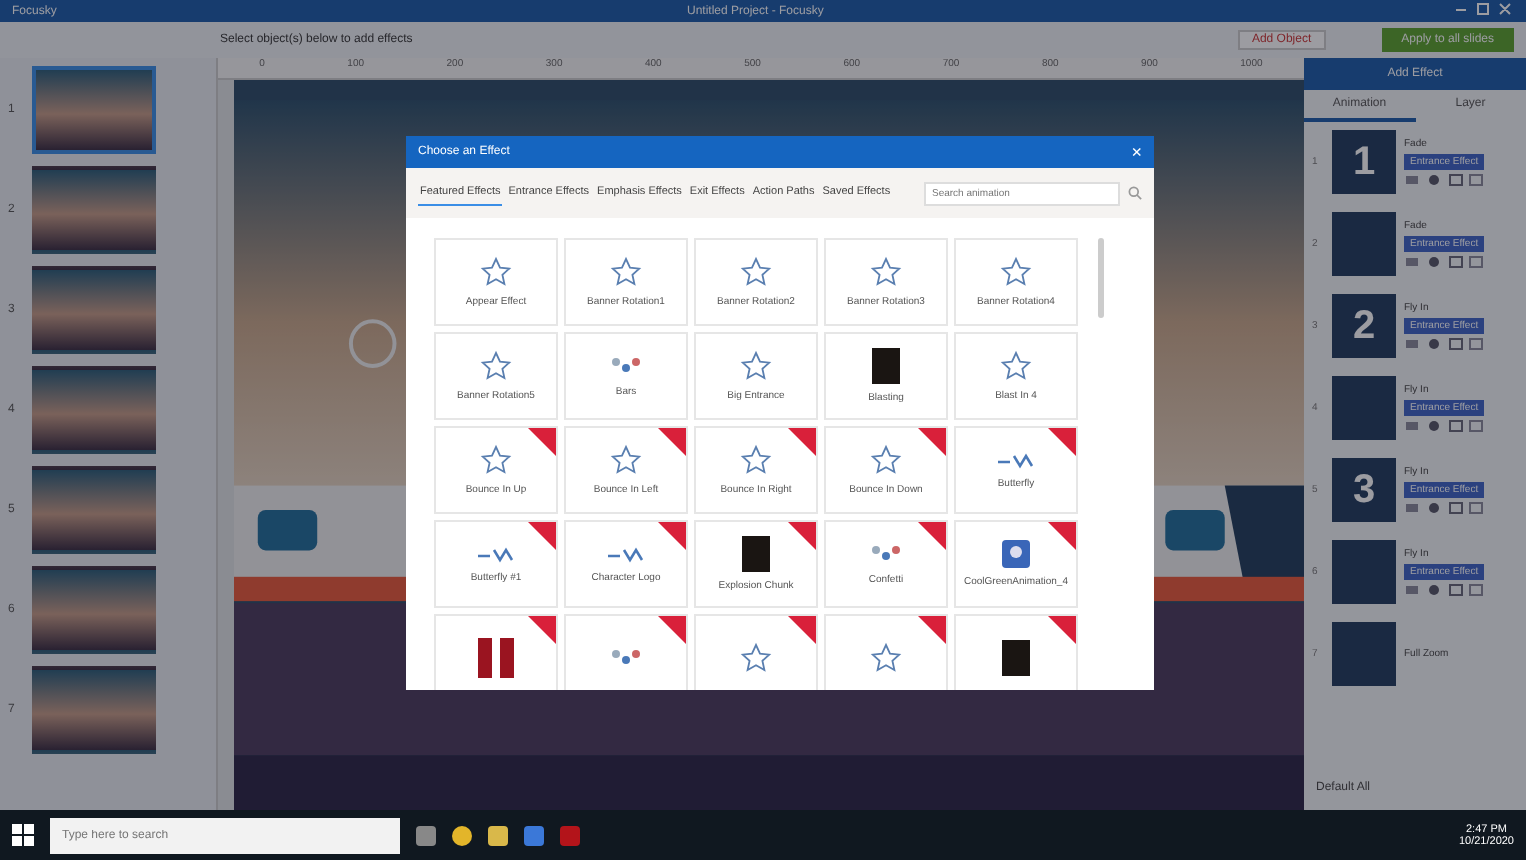  I want to click on thumbnail-number: 1, so click(1364, 162).